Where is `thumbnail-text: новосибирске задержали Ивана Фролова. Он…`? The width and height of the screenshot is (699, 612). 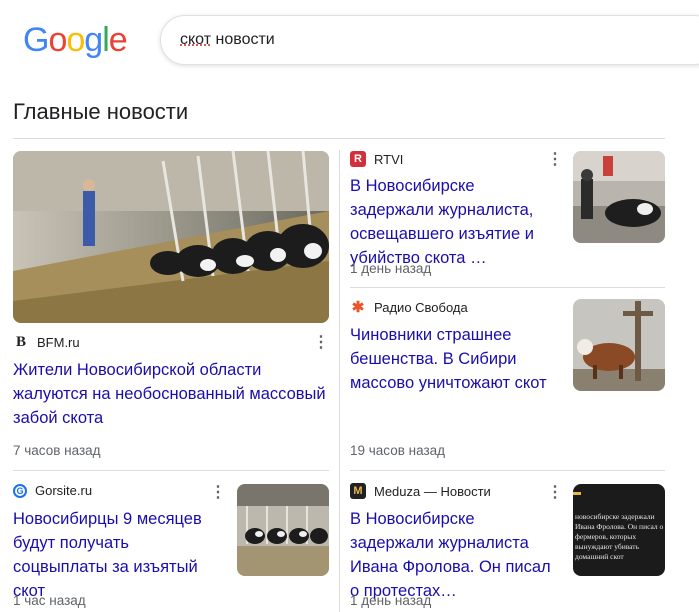
thumbnail-text: новосибирске задержали Ивана Фролова. Он… is located at coordinates (619, 536).